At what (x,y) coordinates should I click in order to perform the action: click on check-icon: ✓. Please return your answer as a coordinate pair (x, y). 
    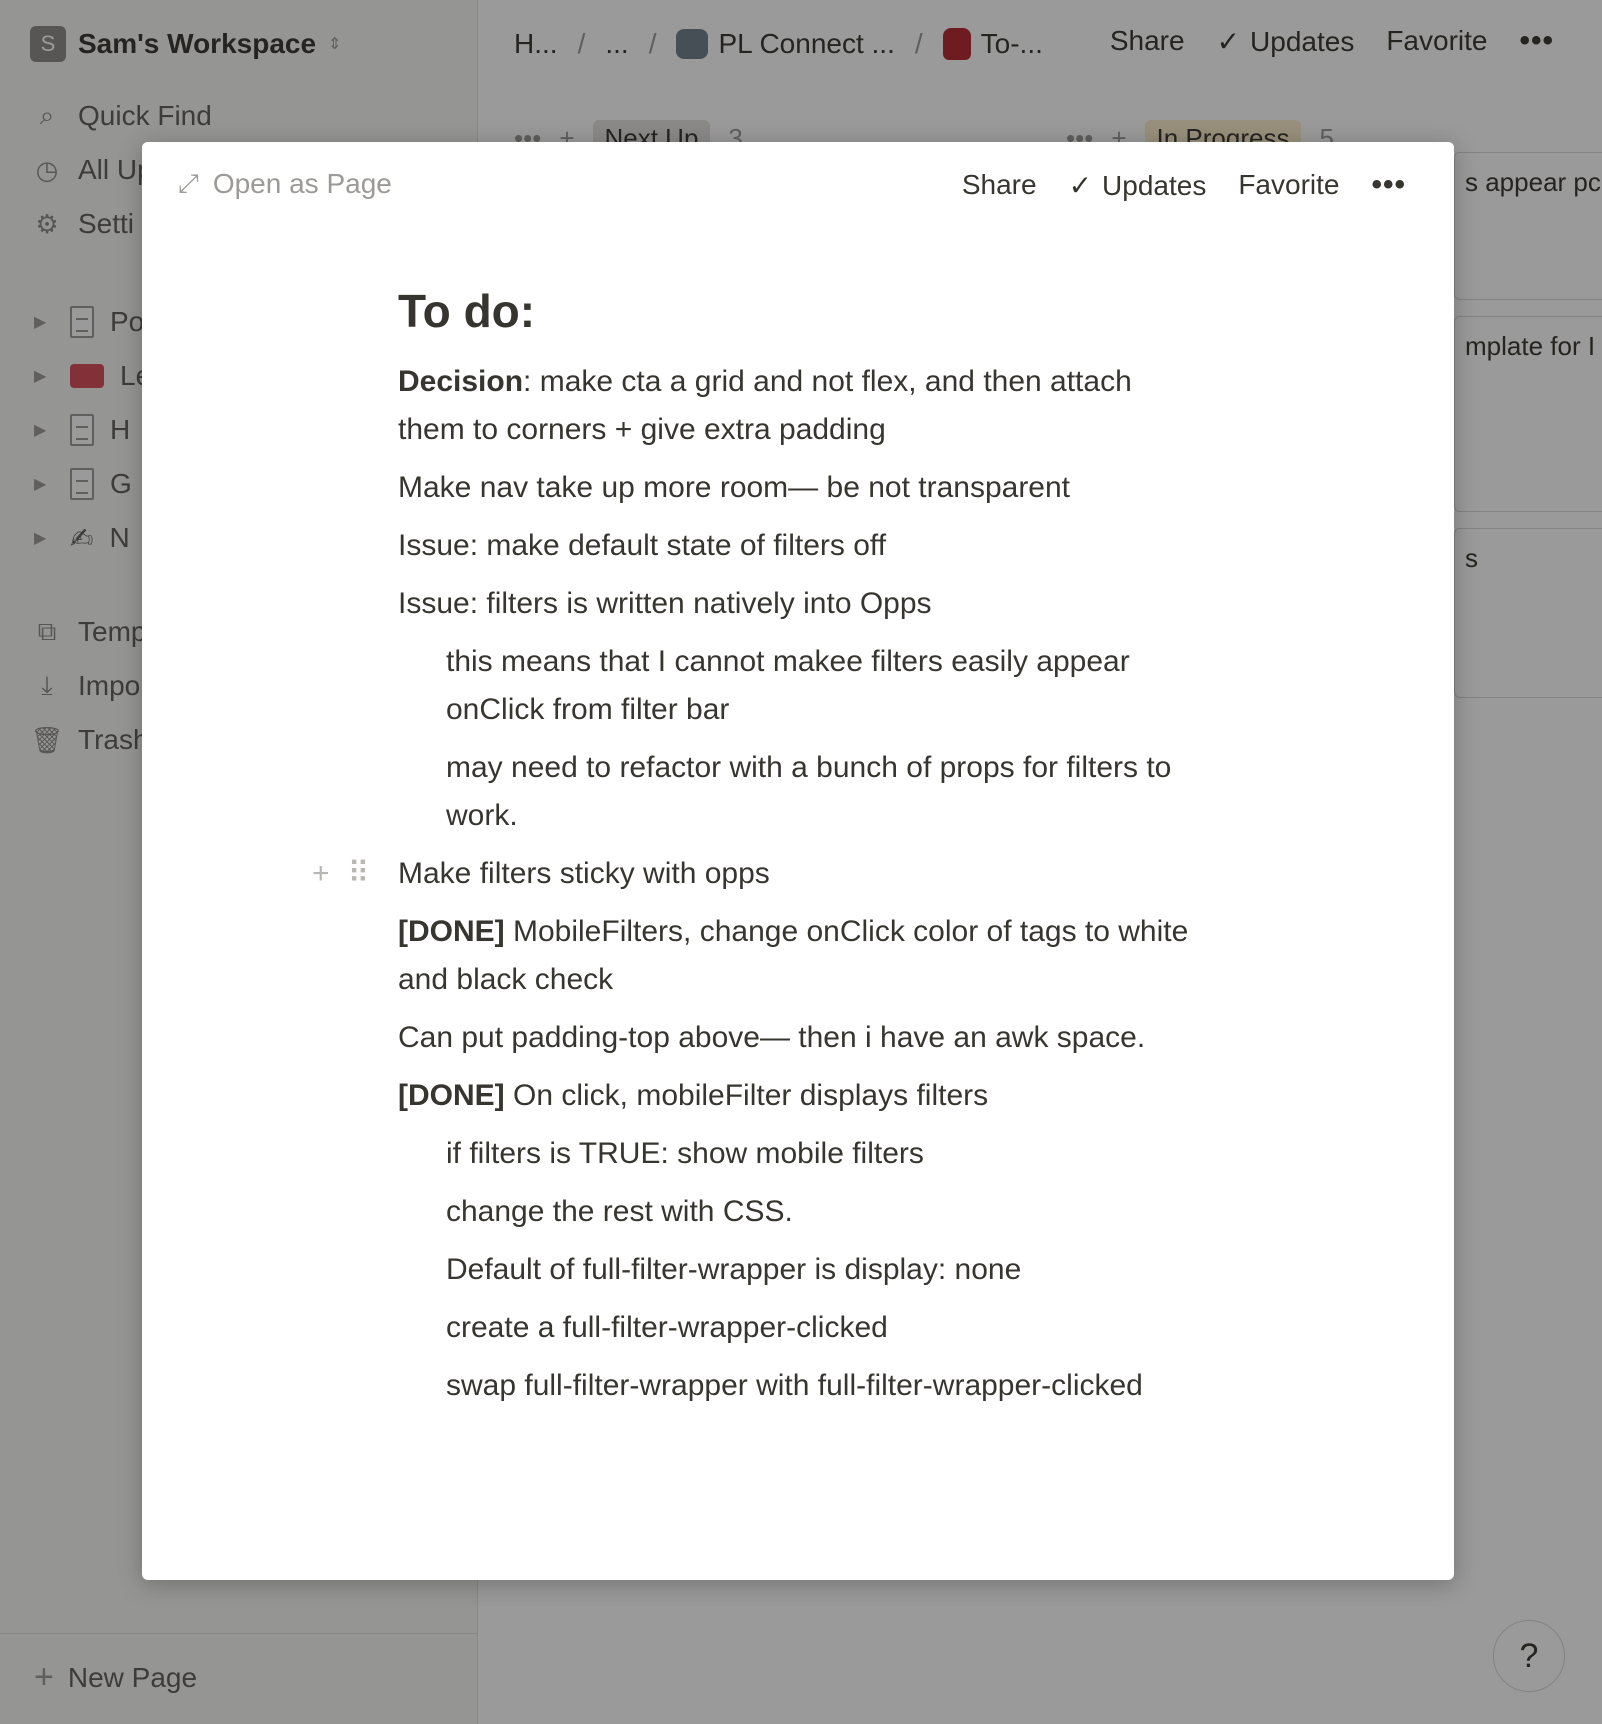
    Looking at the image, I should click on (1080, 185).